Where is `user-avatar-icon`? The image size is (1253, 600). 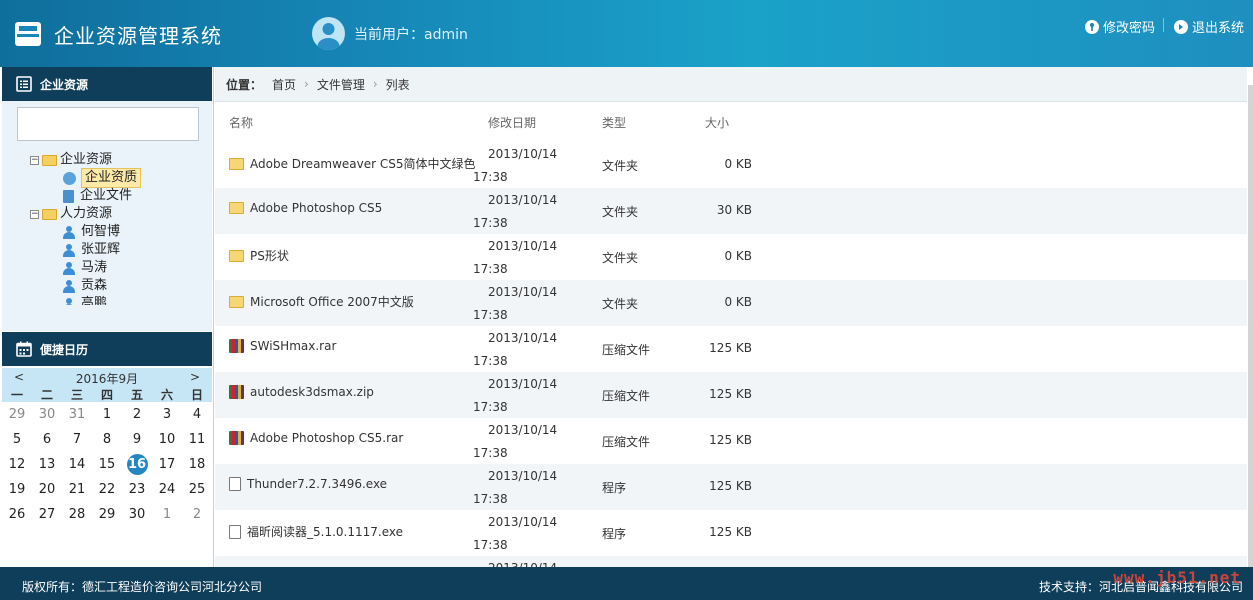 user-avatar-icon is located at coordinates (328, 33).